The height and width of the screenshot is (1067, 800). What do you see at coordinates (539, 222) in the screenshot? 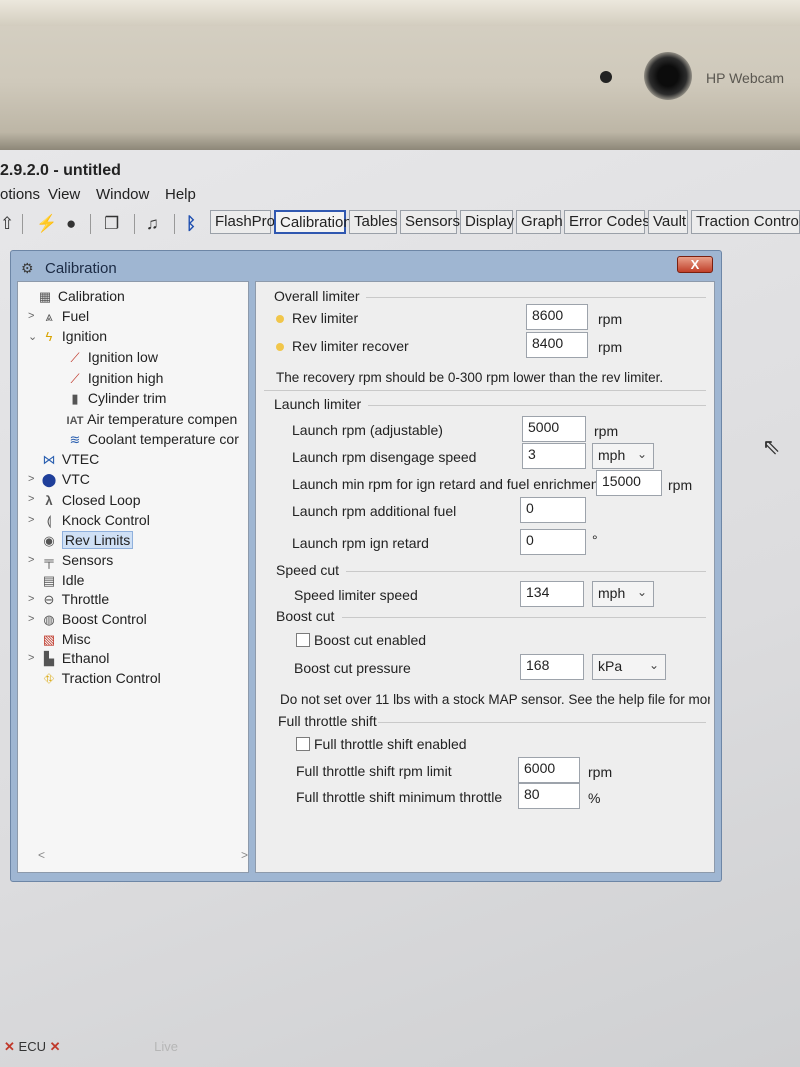
I see `tab-graph: Graph` at bounding box center [539, 222].